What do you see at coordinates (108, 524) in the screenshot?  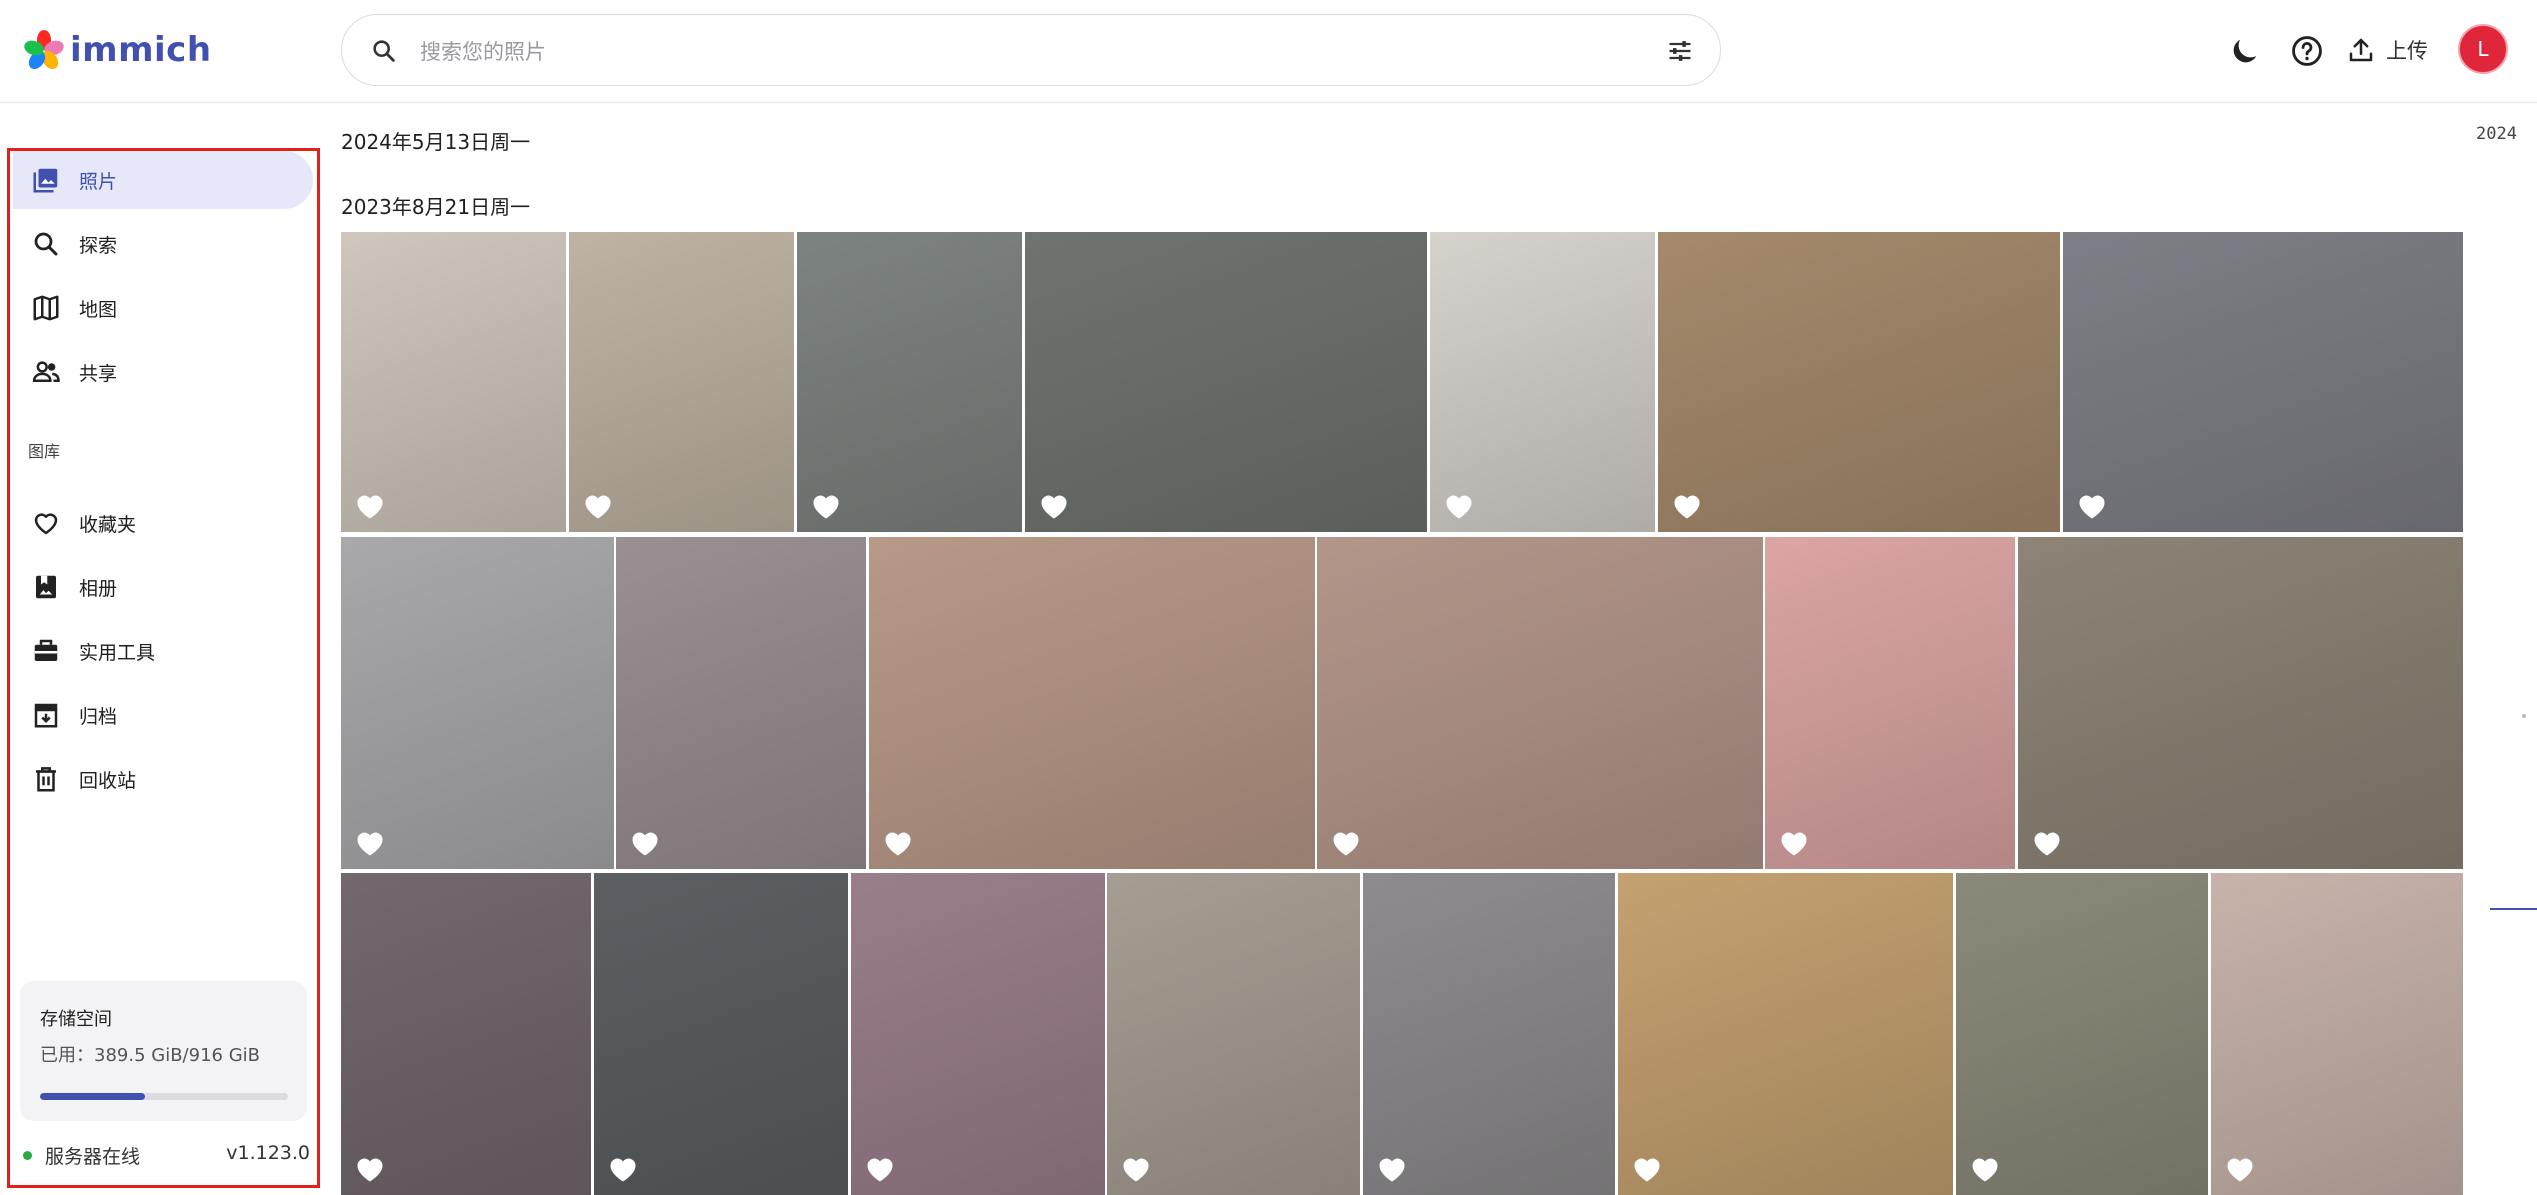 I see `sidebar-item-label: 收藏夹` at bounding box center [108, 524].